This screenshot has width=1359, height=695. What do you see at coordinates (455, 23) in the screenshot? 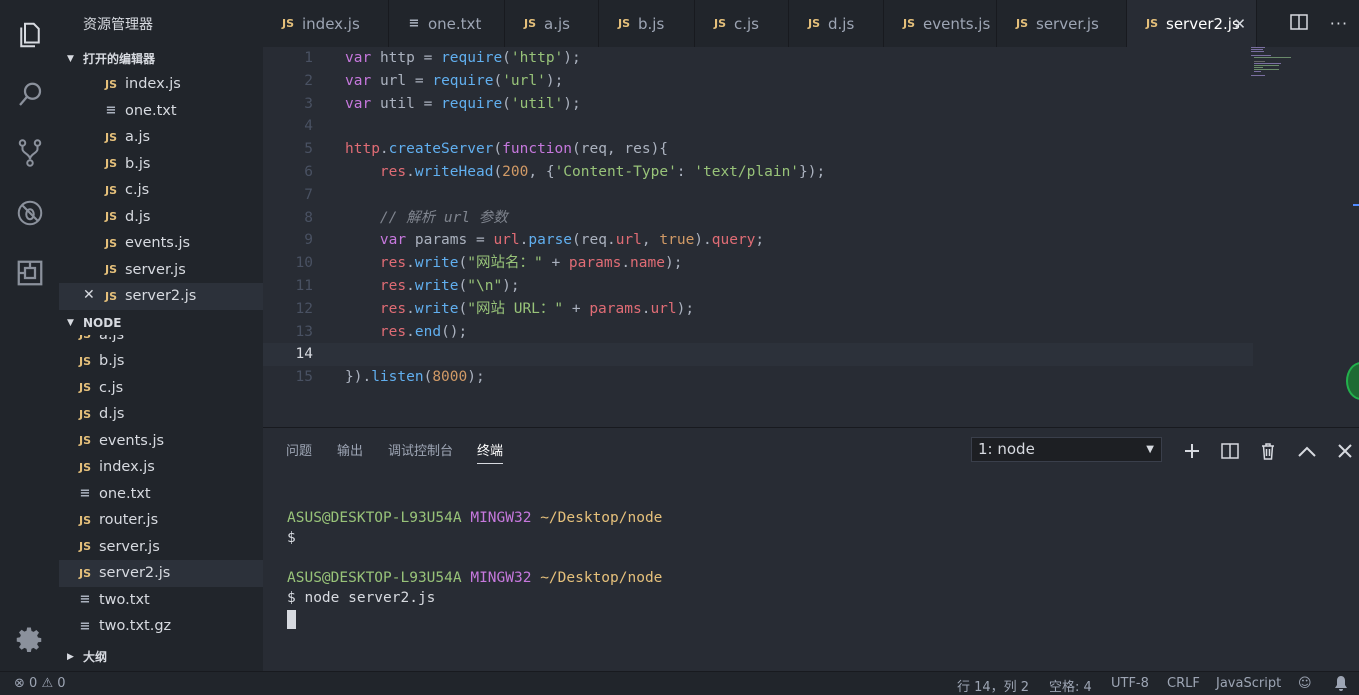
I see `tab-label: one.txt` at bounding box center [455, 23].